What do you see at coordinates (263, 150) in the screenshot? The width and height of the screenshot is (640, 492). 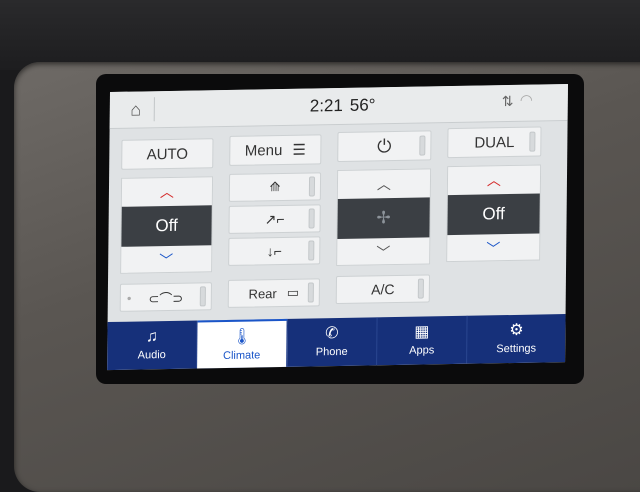 I see `menu-label: Menu` at bounding box center [263, 150].